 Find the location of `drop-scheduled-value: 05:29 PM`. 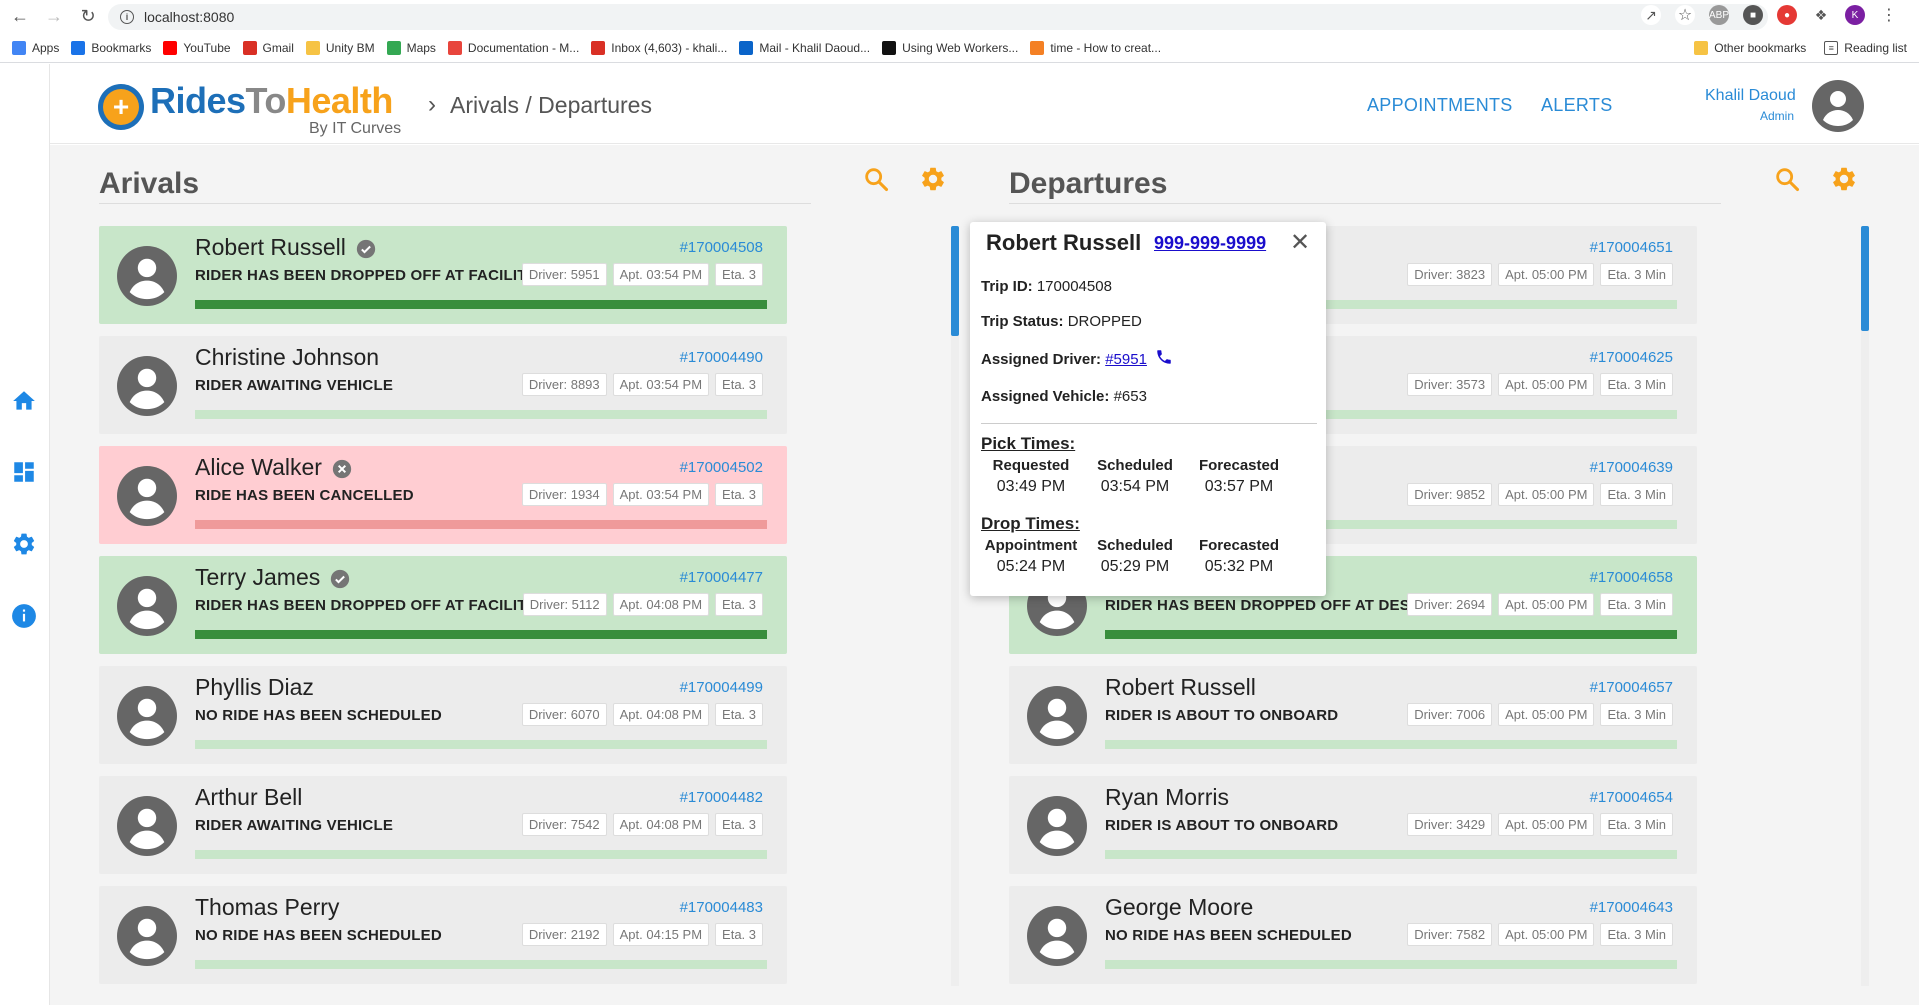

drop-scheduled-value: 05:29 PM is located at coordinates (1135, 566).